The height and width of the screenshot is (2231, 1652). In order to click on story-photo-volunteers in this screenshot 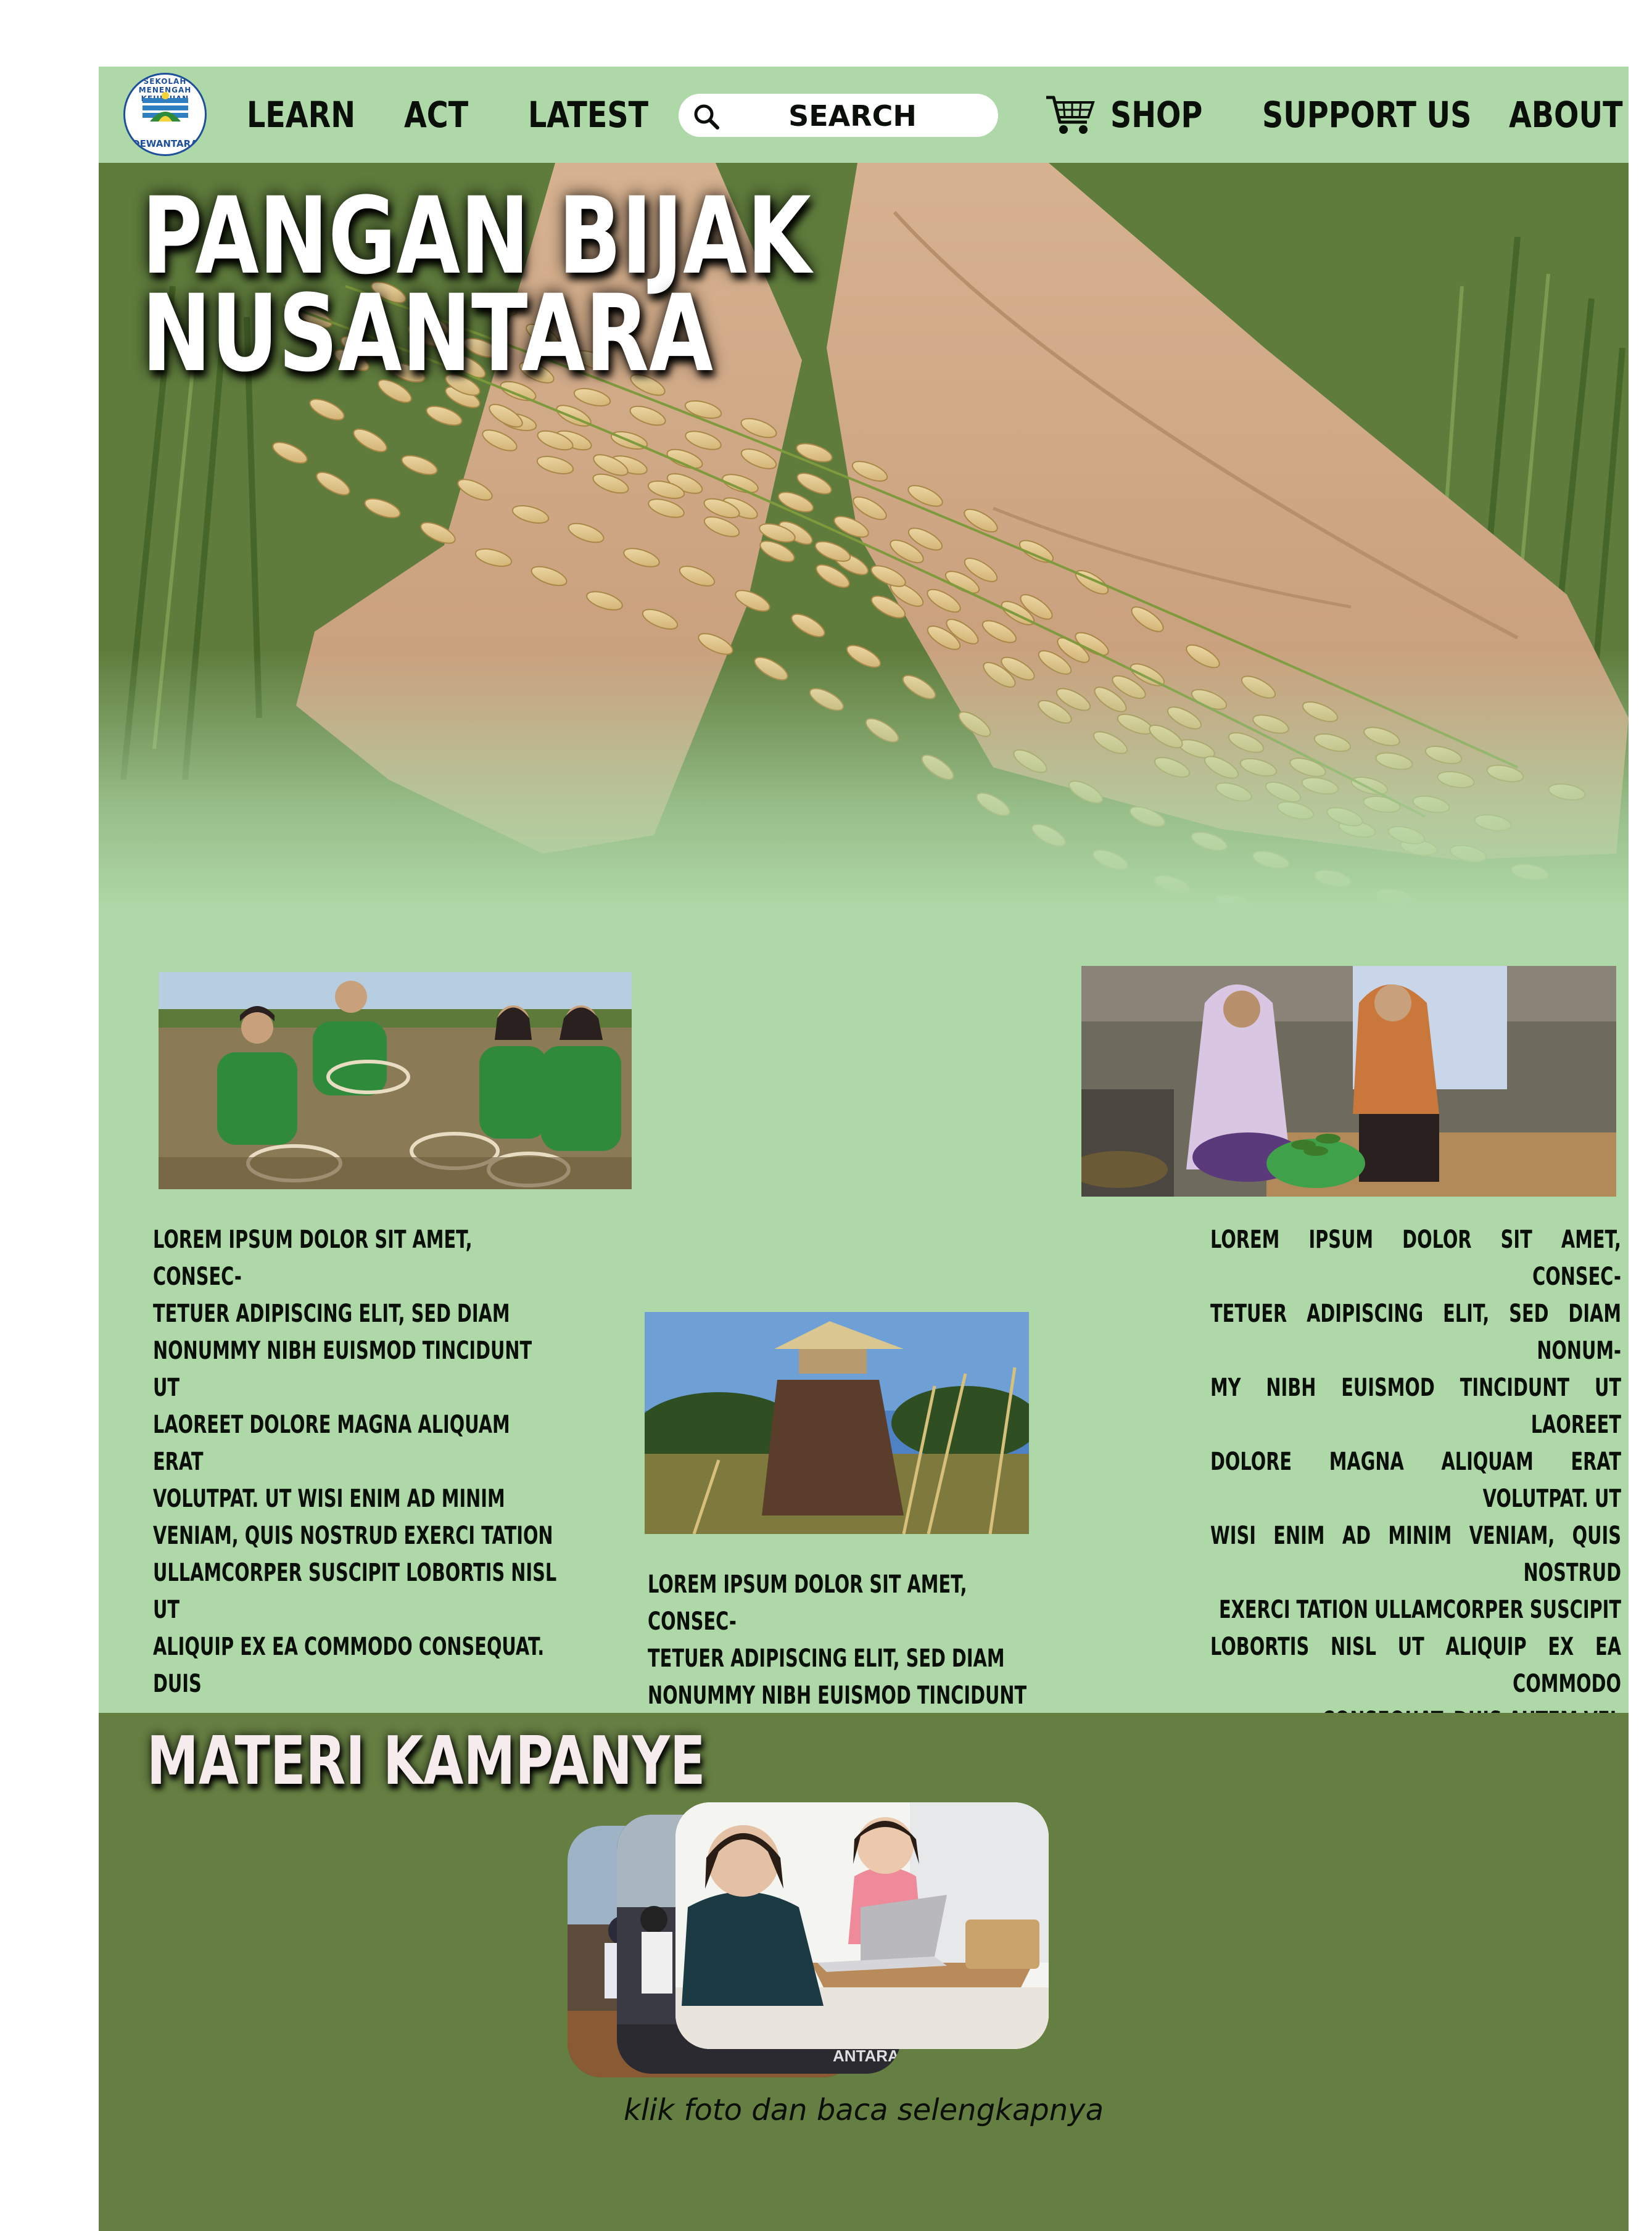, I will do `click(395, 1080)`.